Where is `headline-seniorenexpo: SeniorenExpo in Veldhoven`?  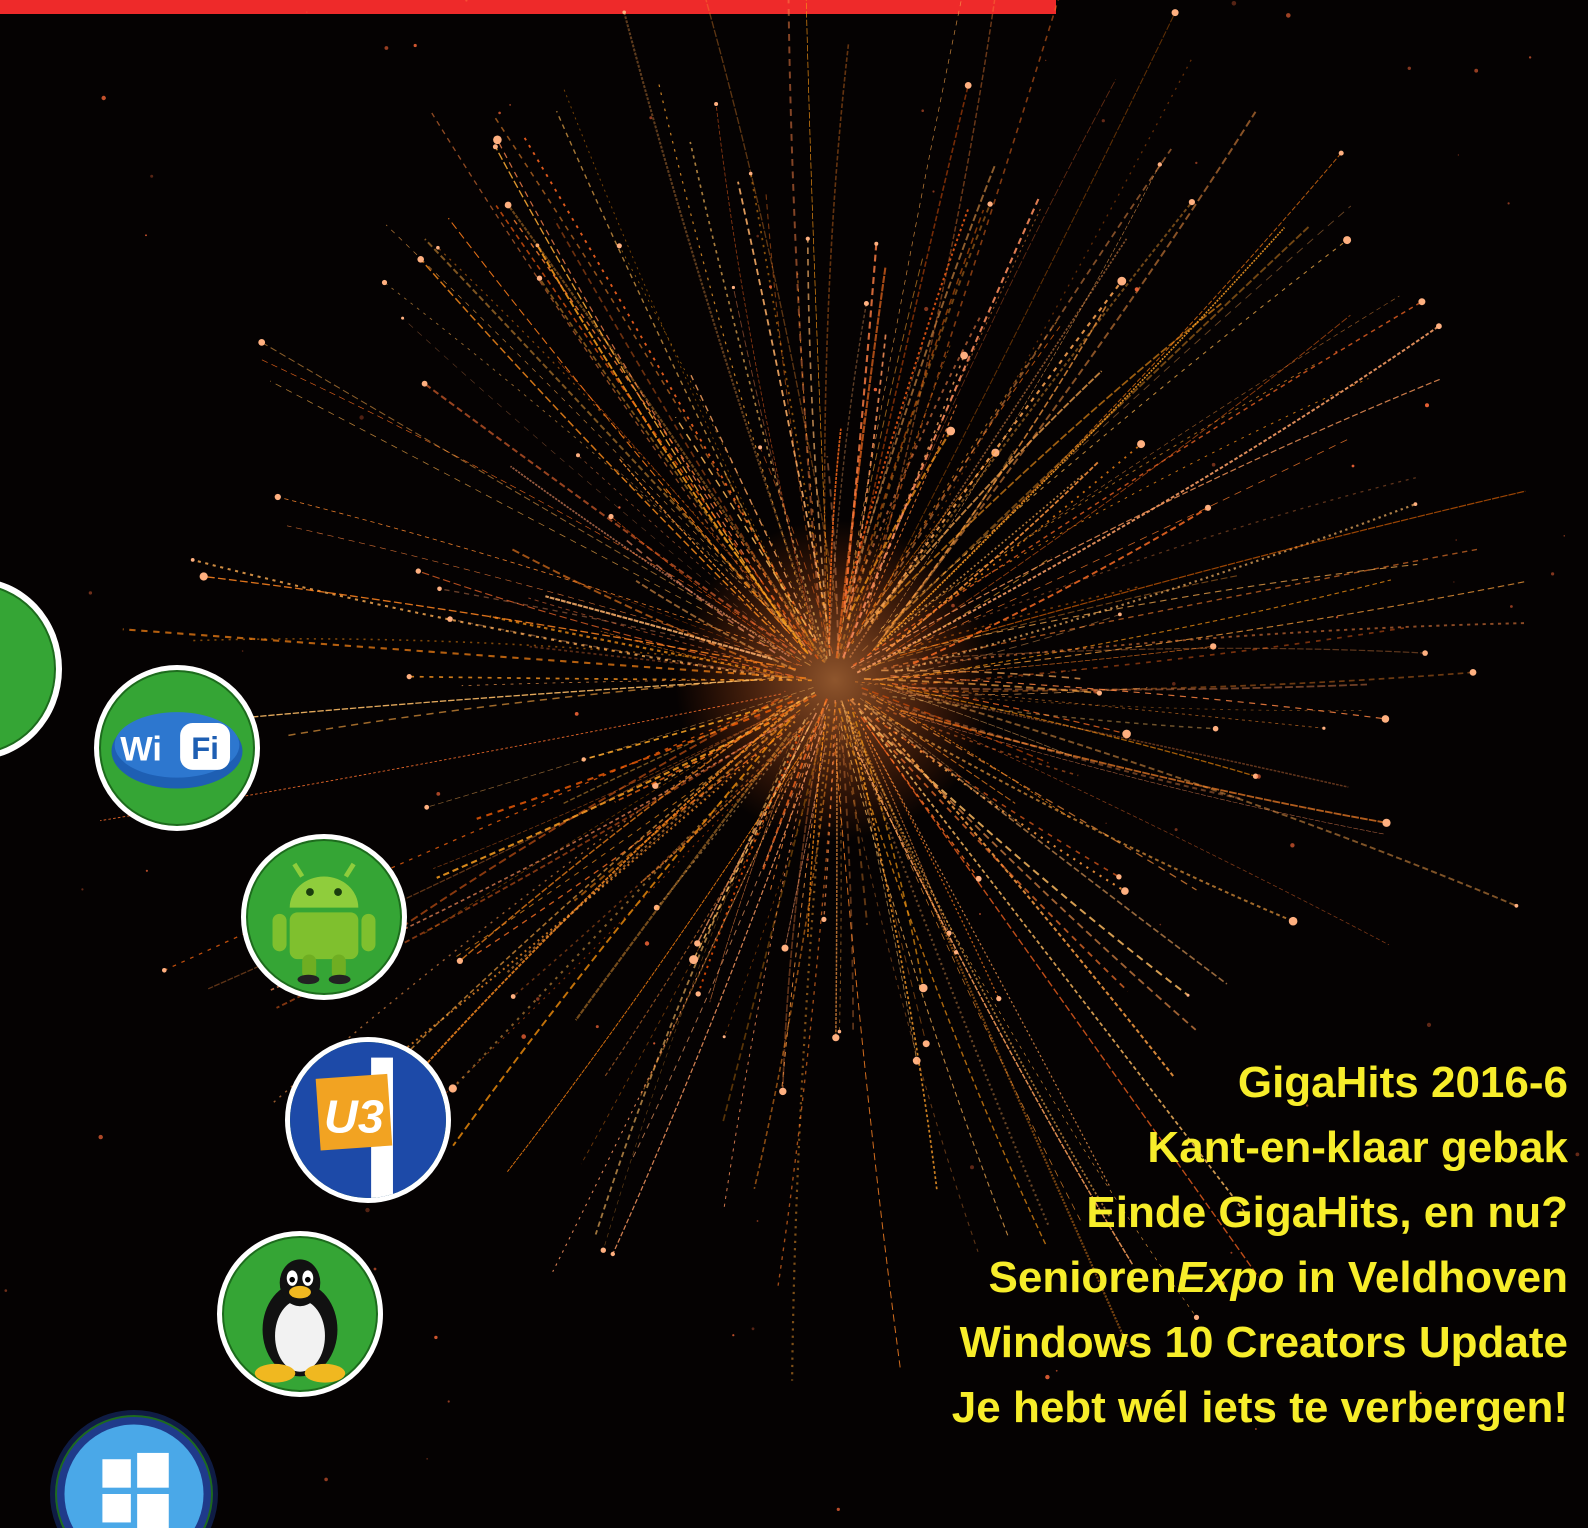 headline-seniorenexpo: SeniorenExpo in Veldhoven is located at coordinates (1260, 1277).